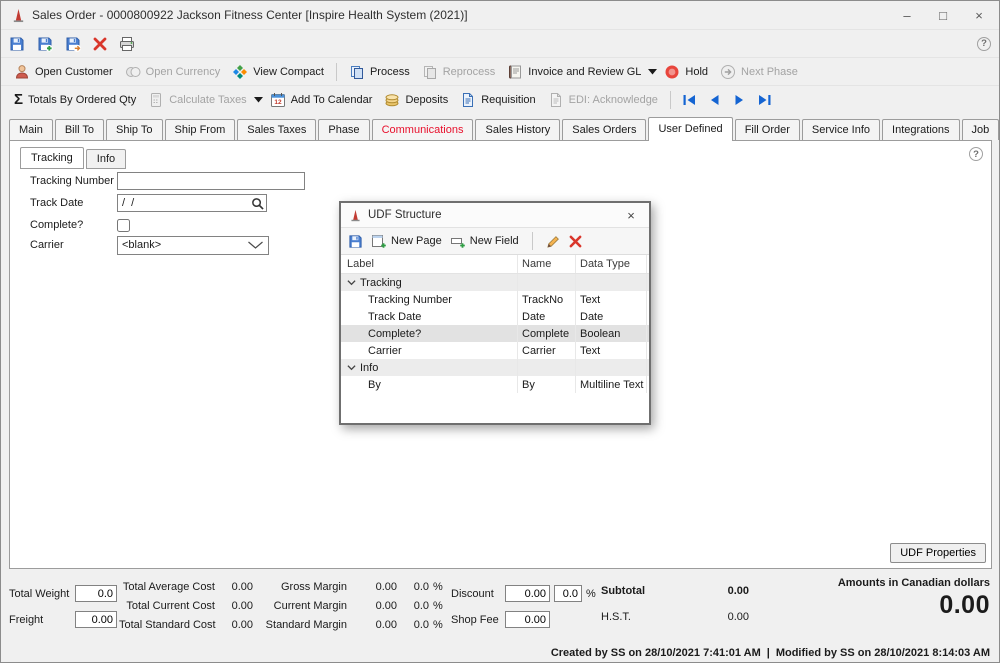  Describe the element at coordinates (495, 367) in the screenshot. I see `udf-group-row: Info` at that location.